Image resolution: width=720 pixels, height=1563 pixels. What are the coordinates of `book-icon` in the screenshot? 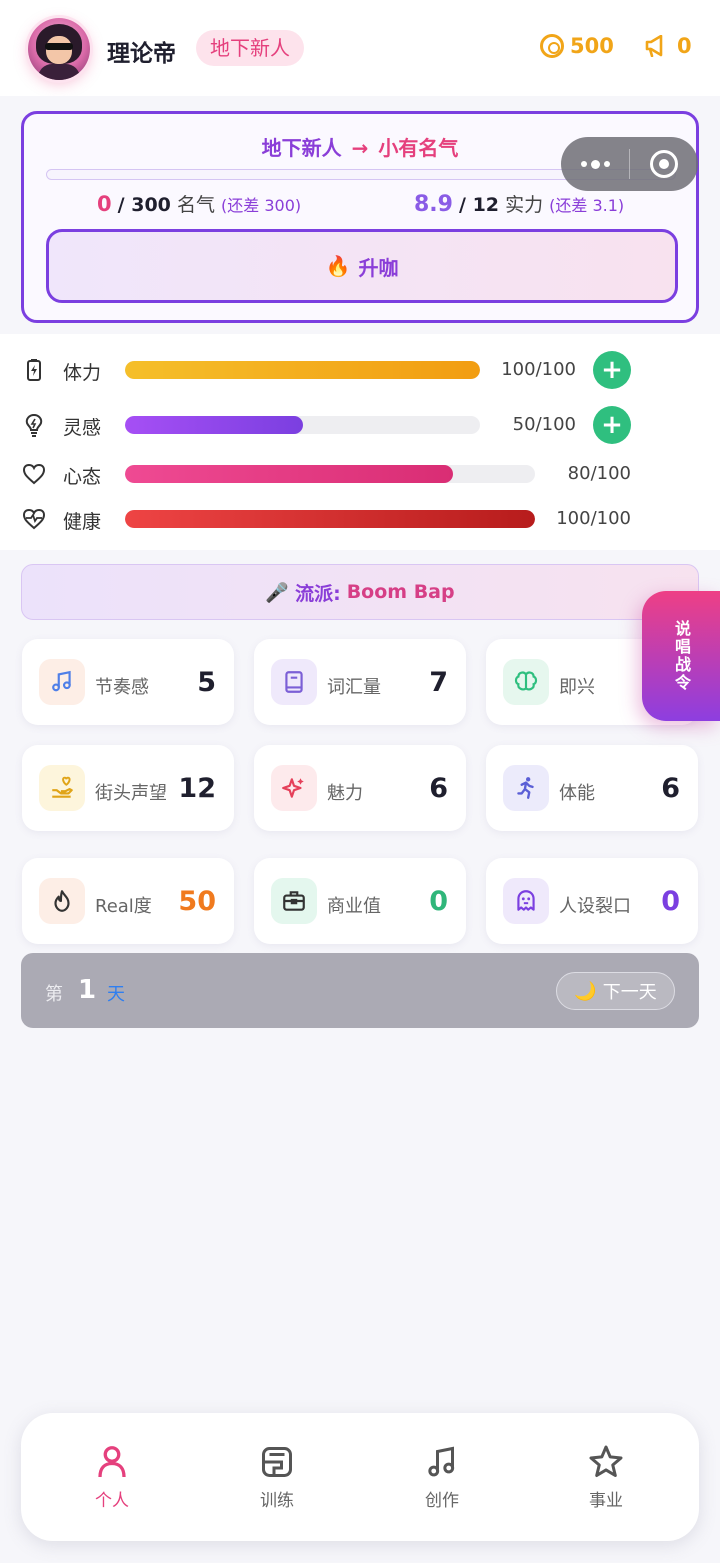 It's located at (294, 682).